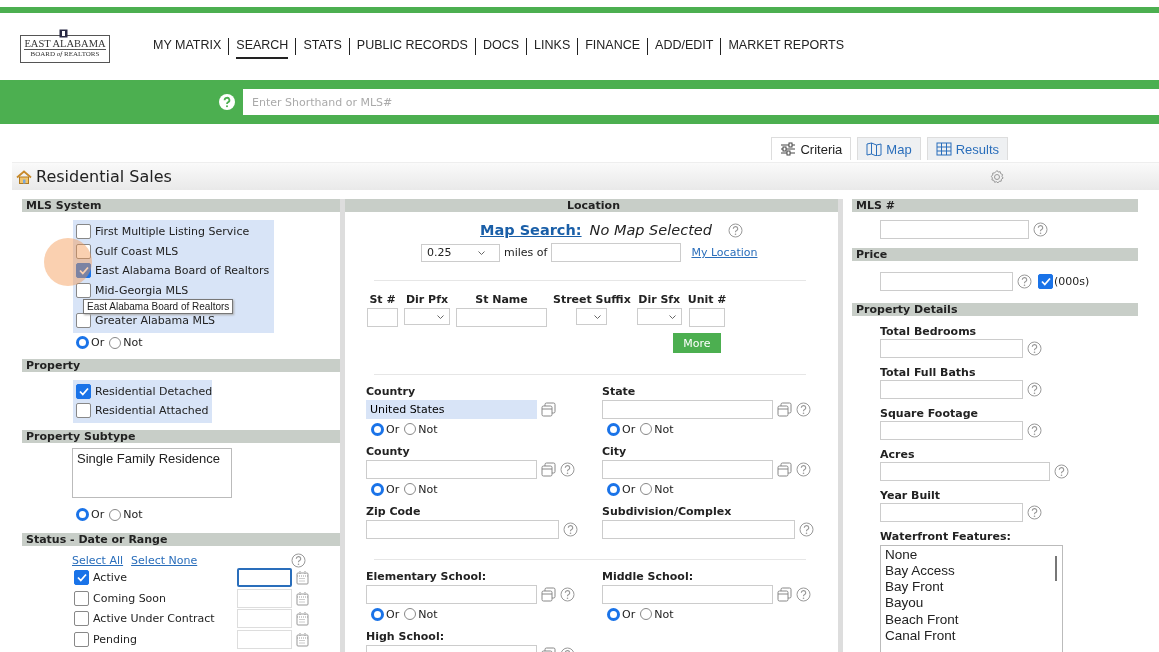  Describe the element at coordinates (971, 571) in the screenshot. I see `list-item: Bay Access` at that location.